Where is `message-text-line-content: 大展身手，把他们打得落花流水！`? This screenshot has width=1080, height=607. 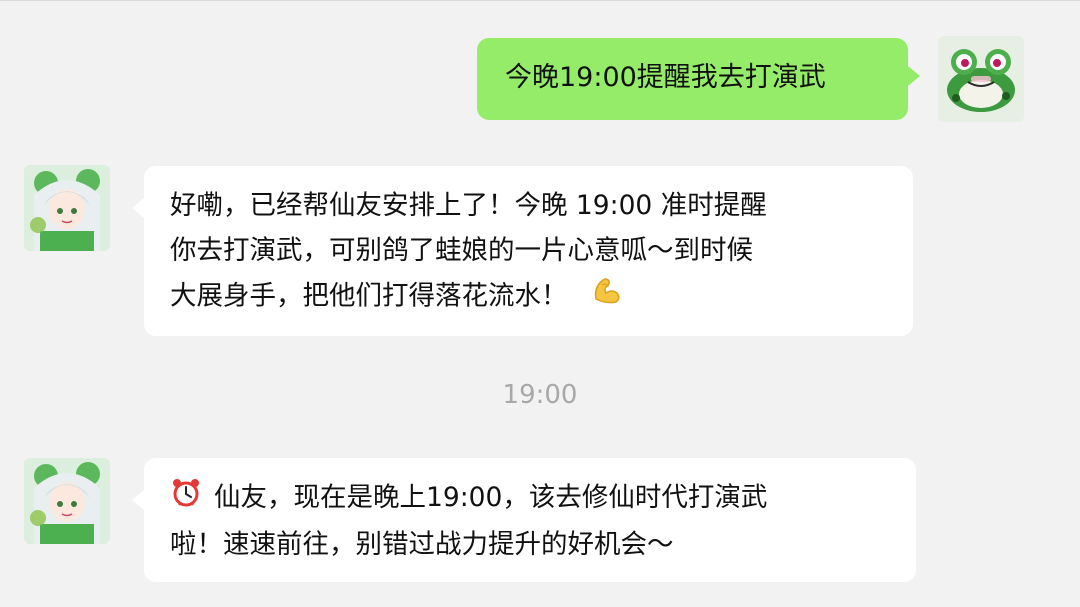 message-text-line-content: 大展身手，把他们打得落花流水！ is located at coordinates (369, 296).